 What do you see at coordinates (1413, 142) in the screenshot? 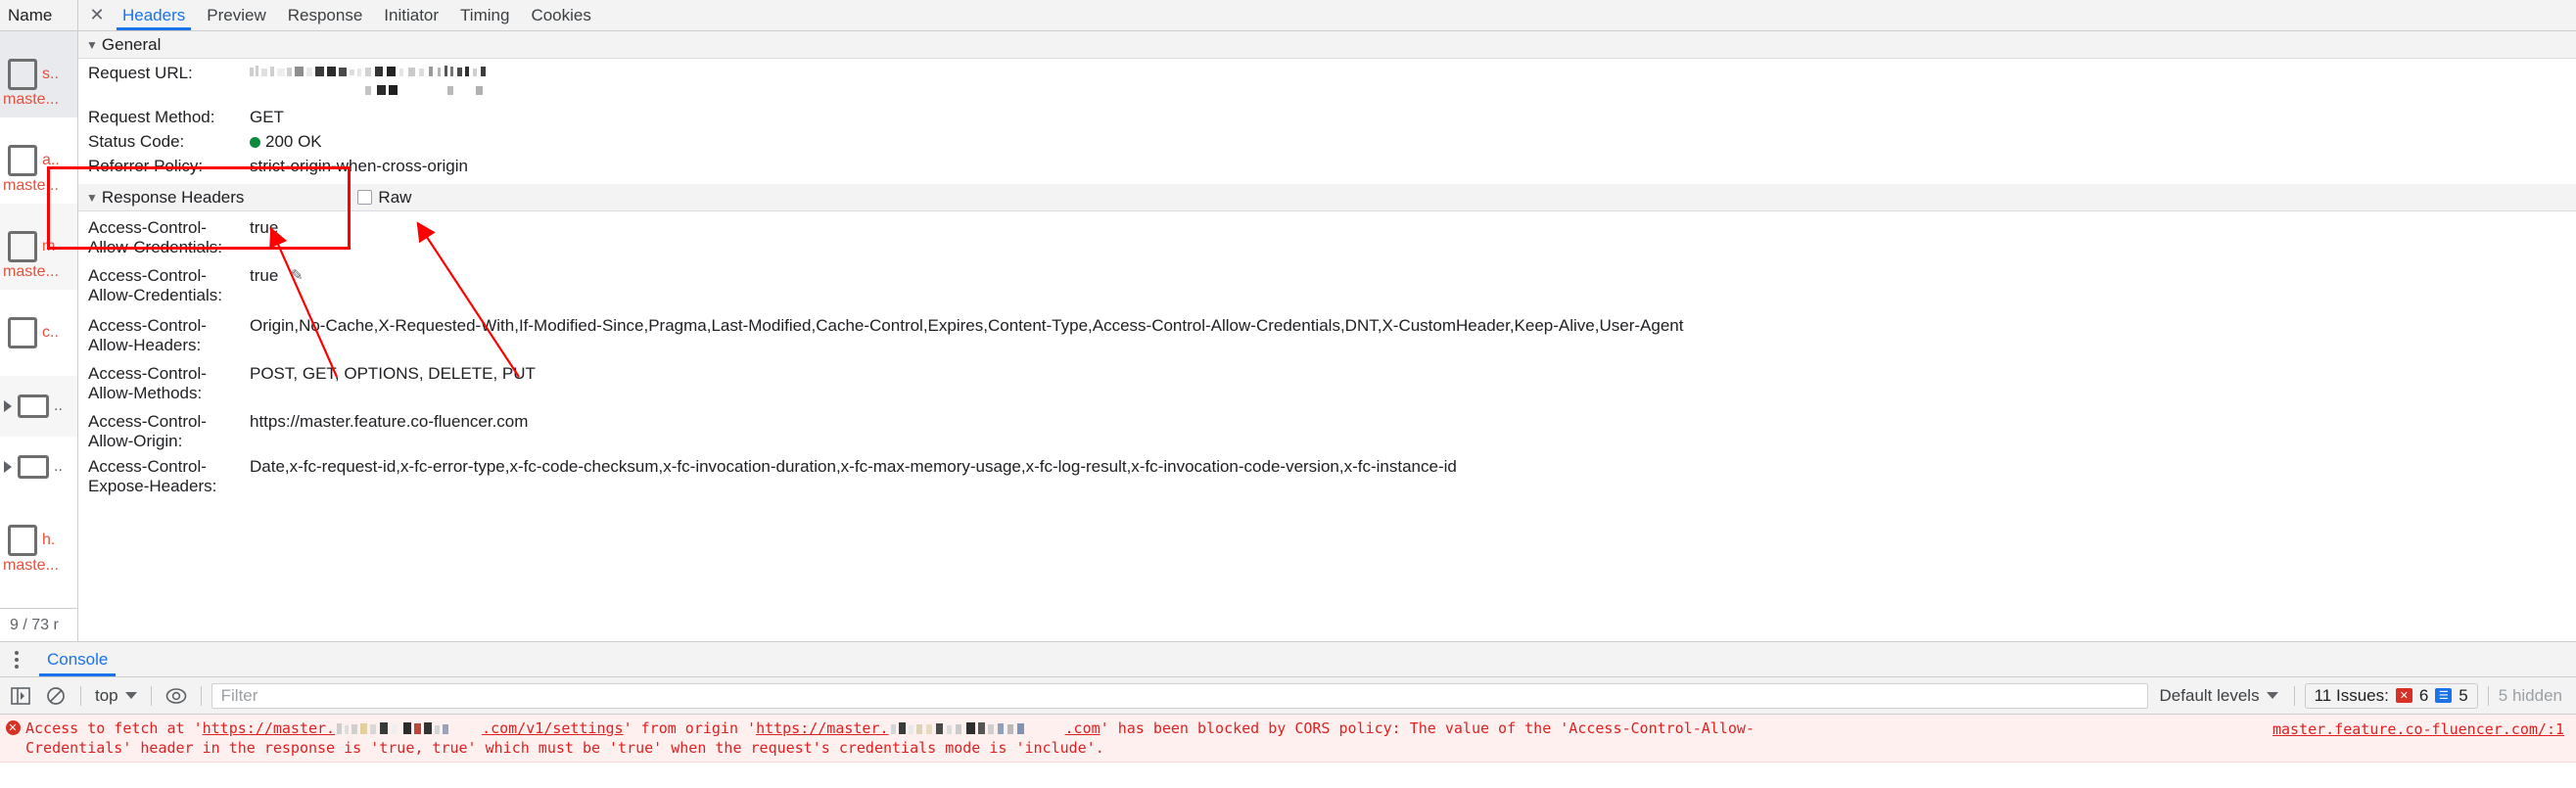
I see `header-value: 200 OK` at bounding box center [1413, 142].